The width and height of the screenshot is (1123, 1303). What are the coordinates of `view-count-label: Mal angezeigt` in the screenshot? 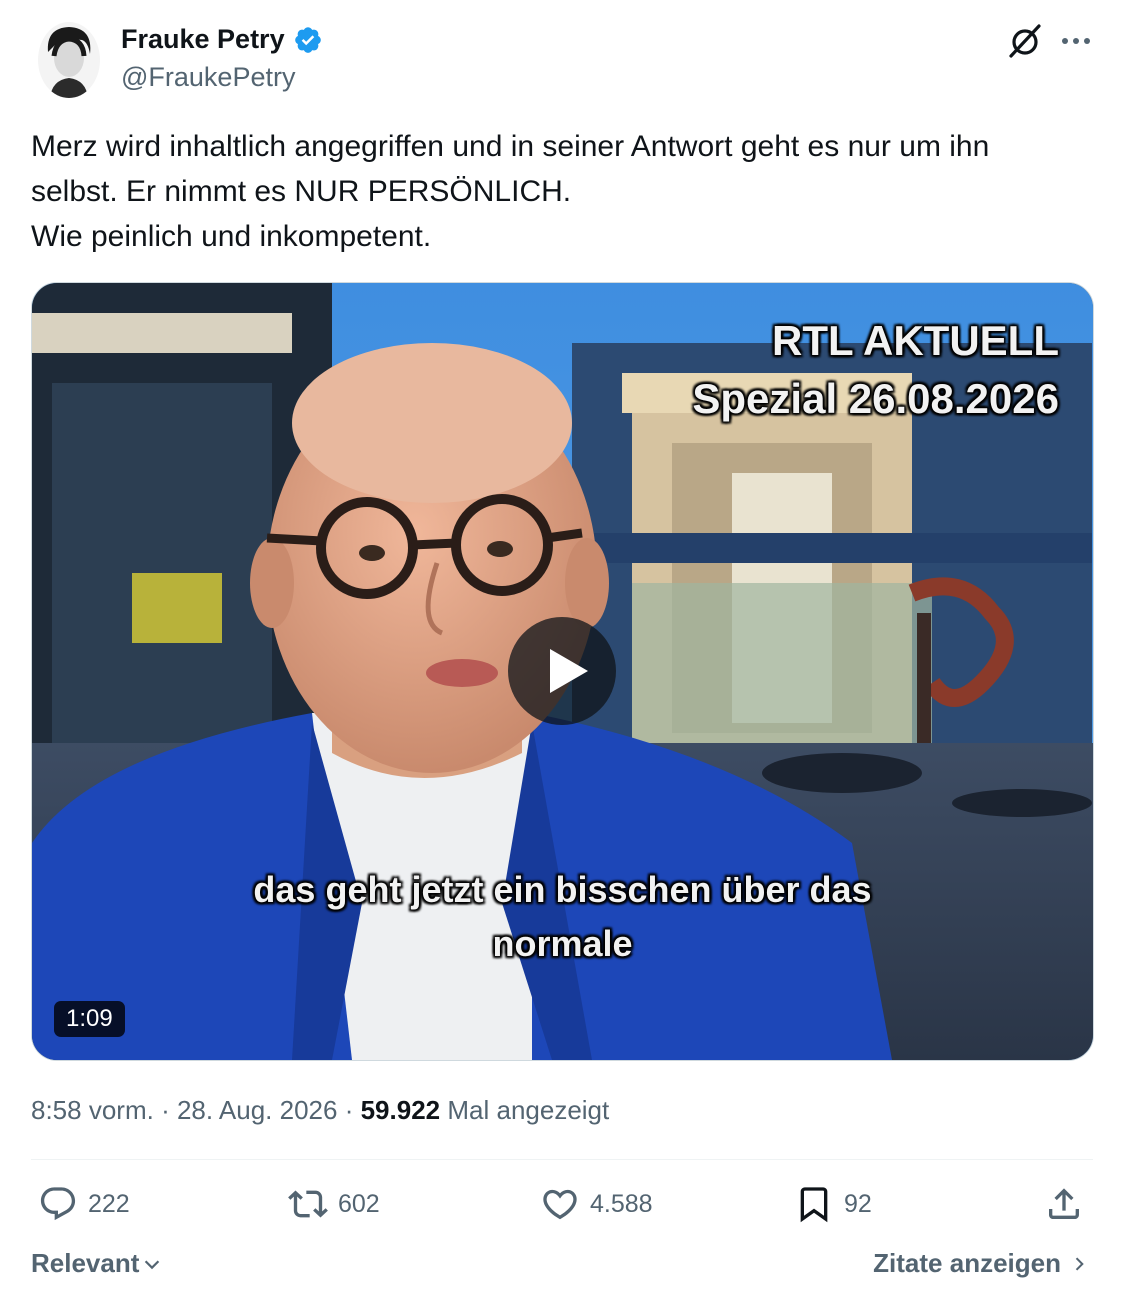 It's located at (528, 1110).